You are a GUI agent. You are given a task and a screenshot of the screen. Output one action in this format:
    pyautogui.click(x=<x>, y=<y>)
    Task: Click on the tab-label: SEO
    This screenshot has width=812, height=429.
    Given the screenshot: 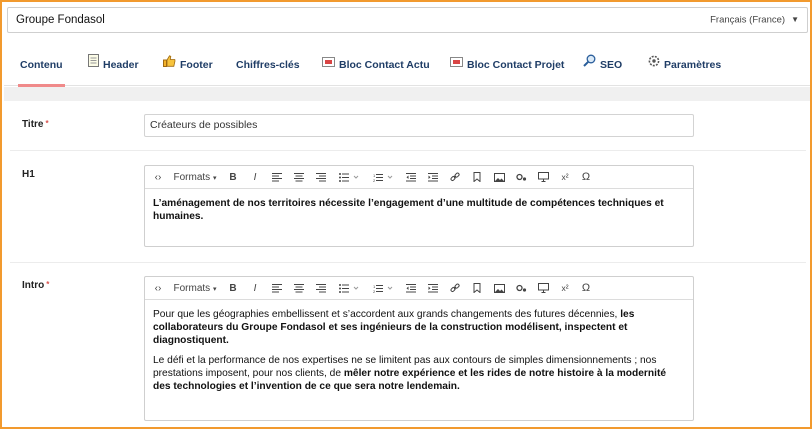 What is the action you would take?
    pyautogui.click(x=611, y=65)
    